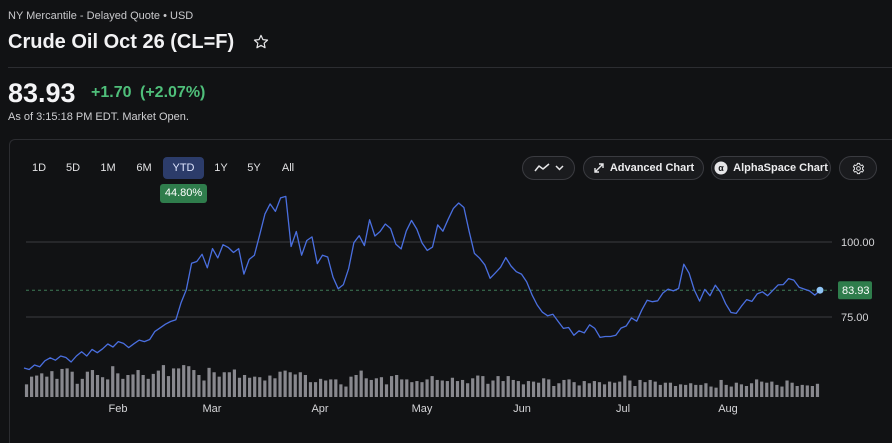 This screenshot has width=892, height=443. Describe the element at coordinates (855, 318) in the screenshot. I see `y-tick-label: 75.00` at that location.